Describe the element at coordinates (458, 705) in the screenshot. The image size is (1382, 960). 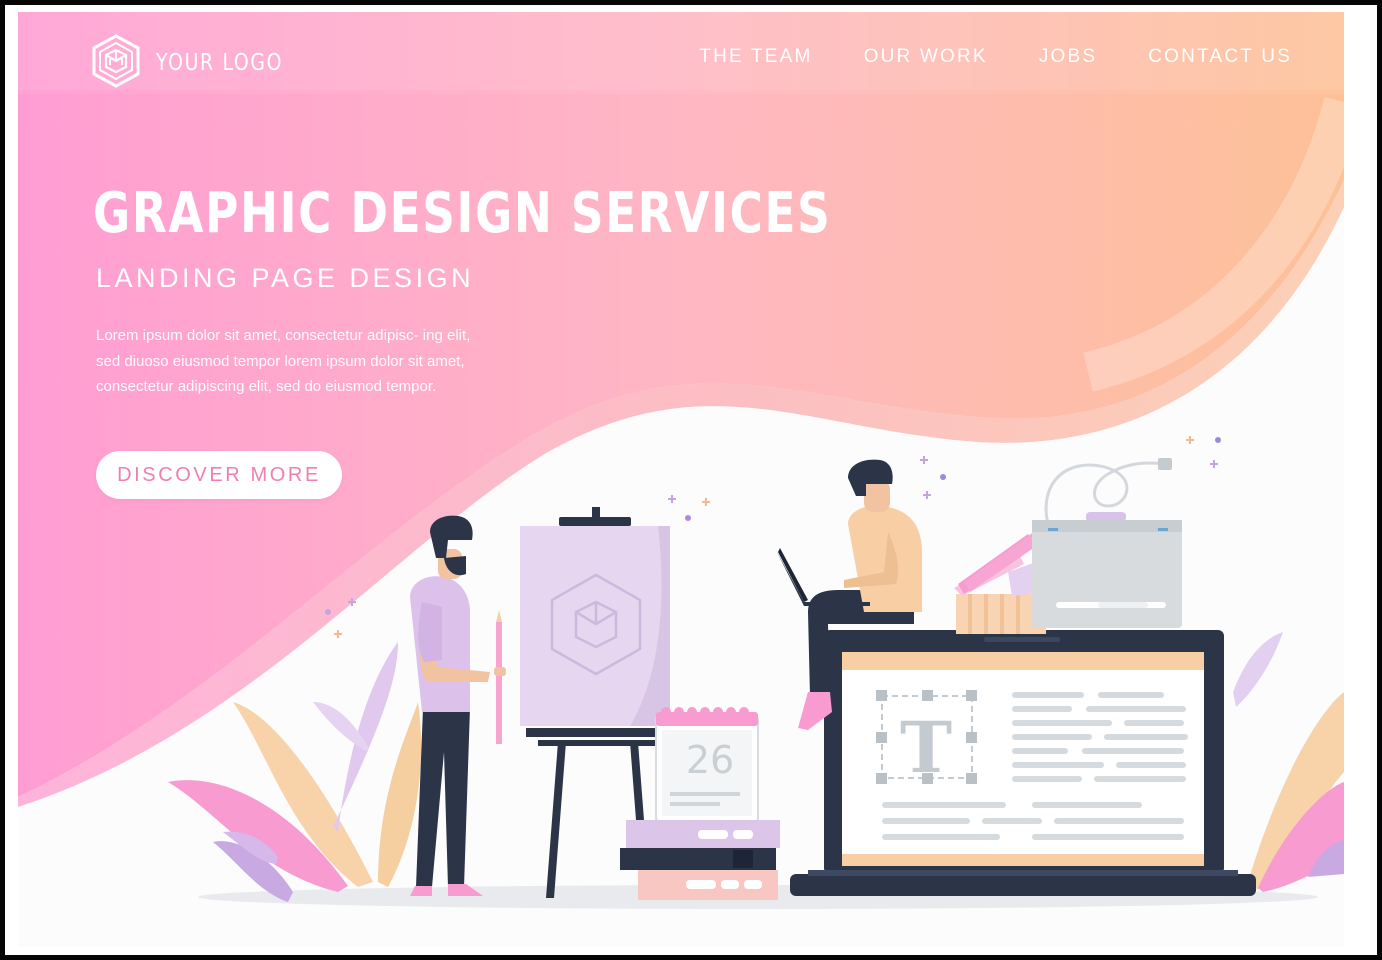
I see `designer-standing-figure` at that location.